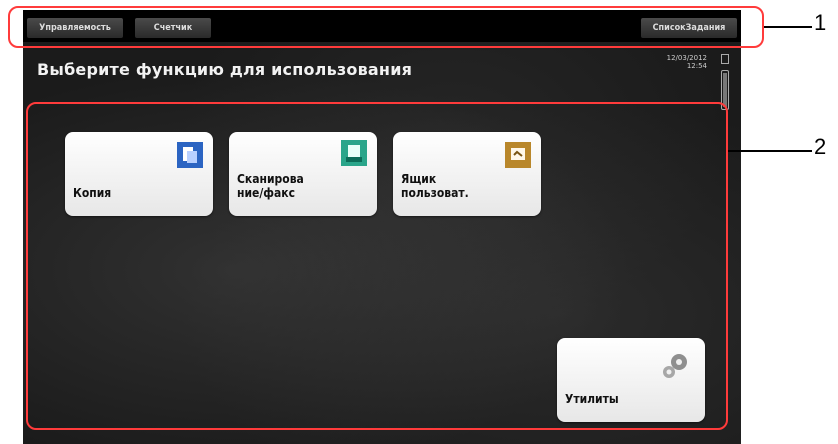 The image size is (838, 444). I want to click on callout-1-line, so click(788, 27).